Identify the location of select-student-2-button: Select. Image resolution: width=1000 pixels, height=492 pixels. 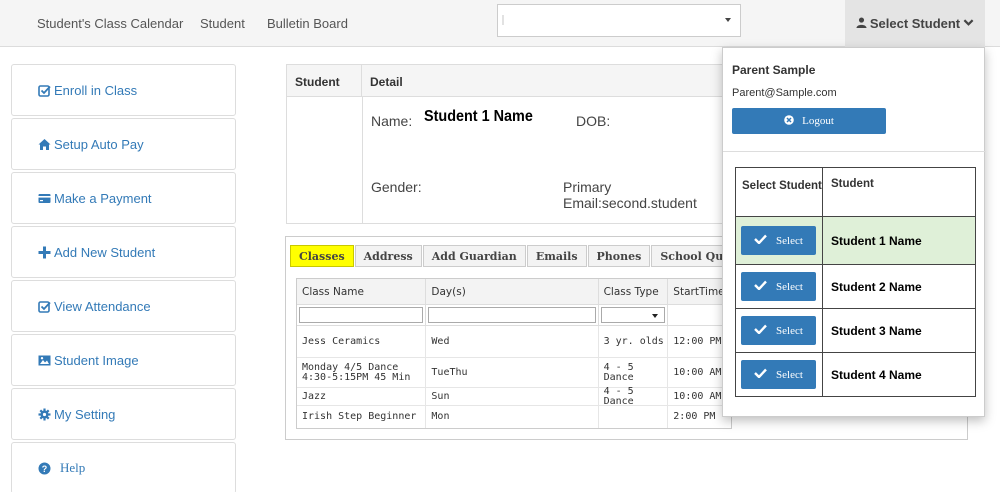
(778, 286).